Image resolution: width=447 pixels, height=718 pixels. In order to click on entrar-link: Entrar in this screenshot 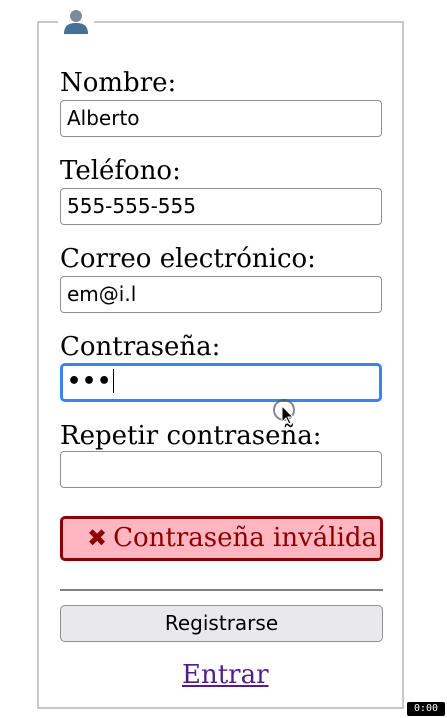, I will do `click(225, 675)`.